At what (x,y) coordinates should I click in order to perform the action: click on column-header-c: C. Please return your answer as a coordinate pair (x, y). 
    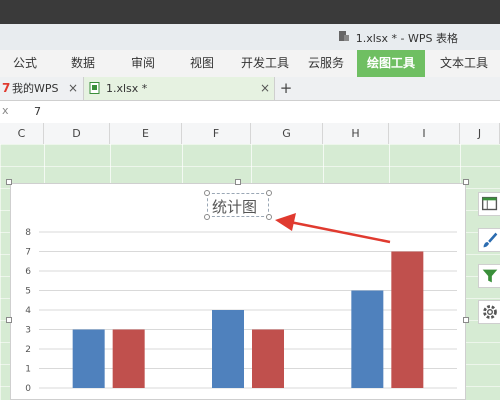
    Looking at the image, I should click on (22, 133).